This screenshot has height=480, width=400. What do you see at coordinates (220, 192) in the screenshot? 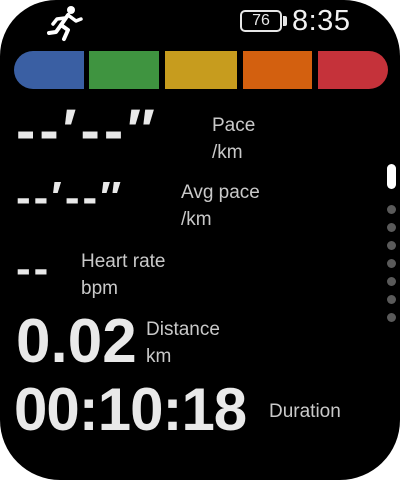
I see `avg-pace-label: Avg pace` at bounding box center [220, 192].